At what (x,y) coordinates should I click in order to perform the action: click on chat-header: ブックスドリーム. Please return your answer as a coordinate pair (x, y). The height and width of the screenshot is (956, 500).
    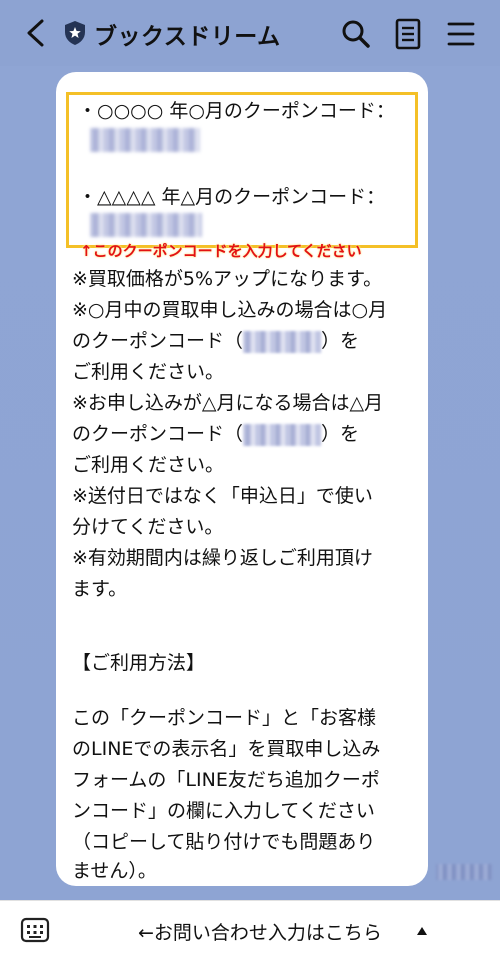
    Looking at the image, I should click on (250, 33).